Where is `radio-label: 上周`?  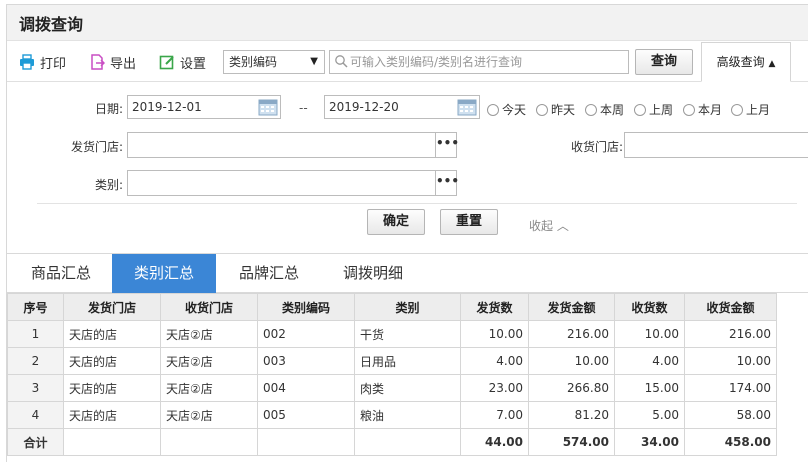 radio-label: 上周 is located at coordinates (661, 110).